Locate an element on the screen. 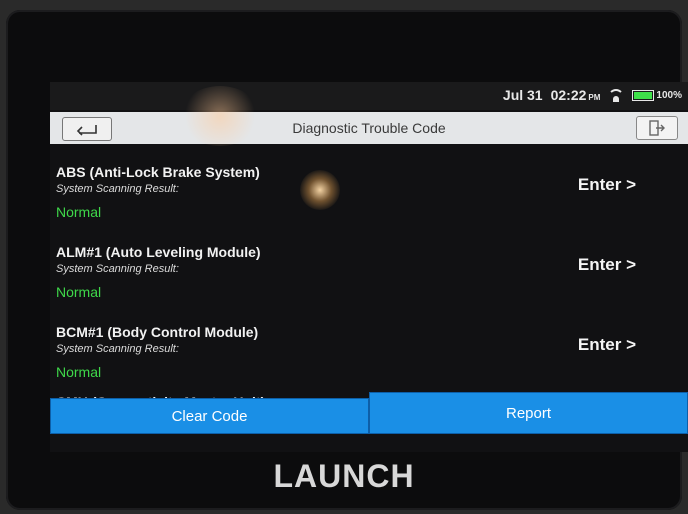 The height and width of the screenshot is (514, 688). exit-button is located at coordinates (657, 128).